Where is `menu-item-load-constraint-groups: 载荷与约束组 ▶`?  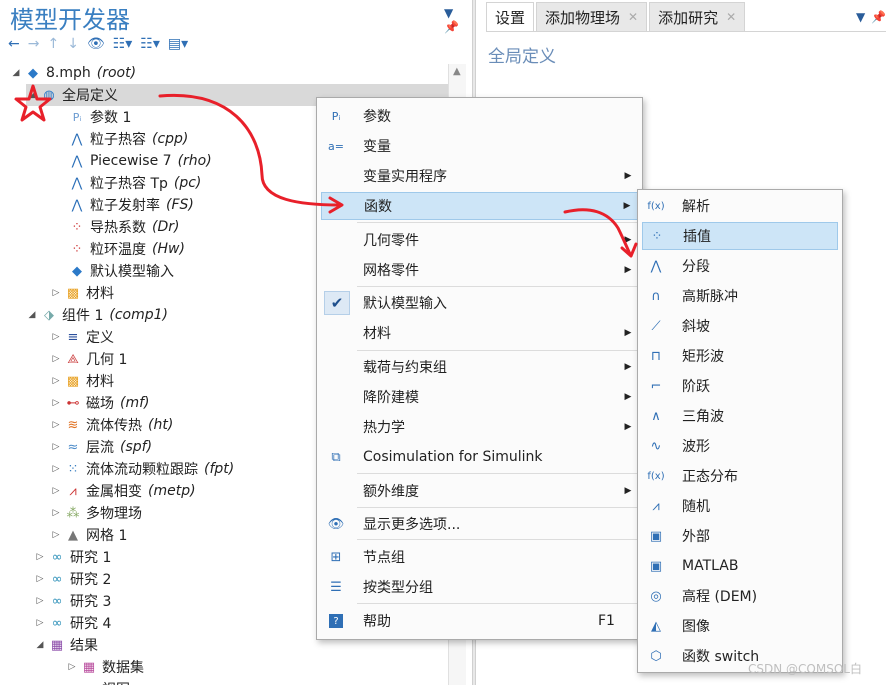
menu-item-load-constraint-groups: 载荷与约束组 ▶ is located at coordinates (479, 367).